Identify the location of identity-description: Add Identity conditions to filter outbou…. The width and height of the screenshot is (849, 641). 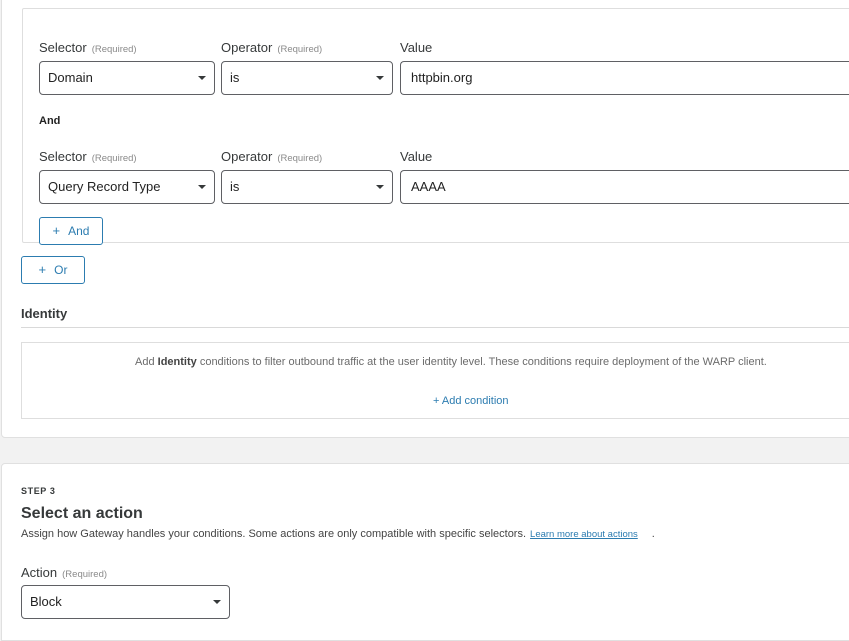
(451, 362).